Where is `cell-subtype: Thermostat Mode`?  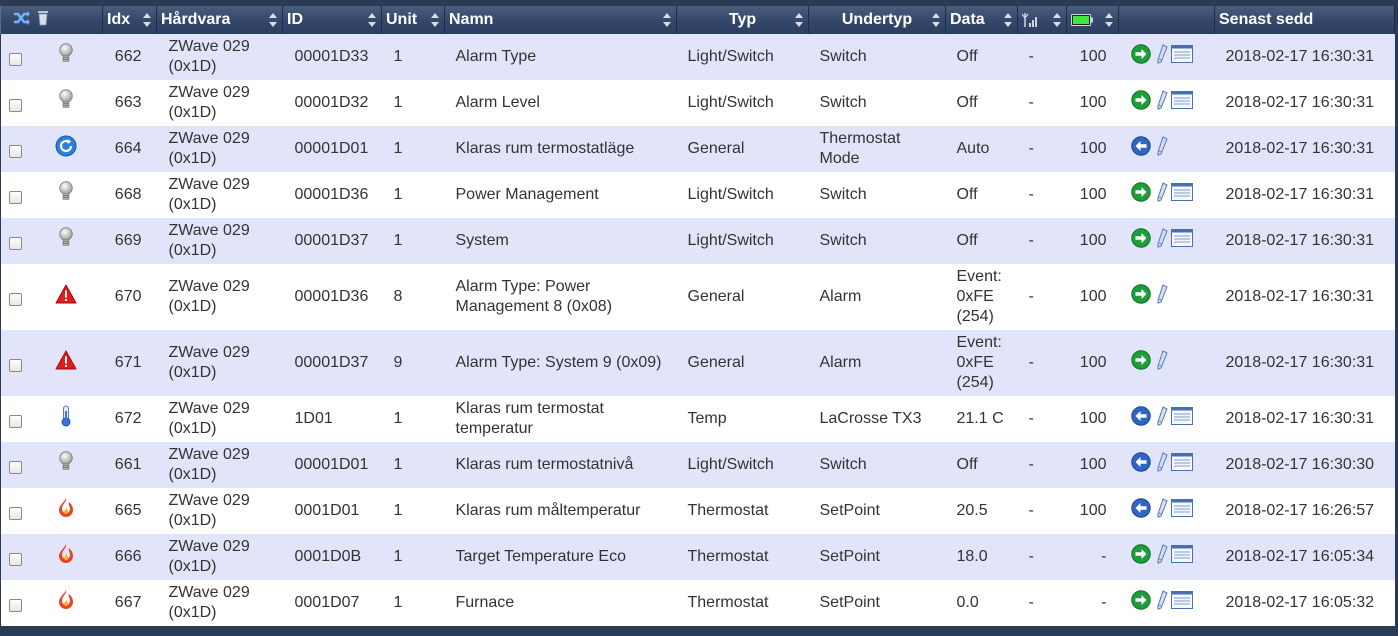 cell-subtype: Thermostat Mode is located at coordinates (877, 149).